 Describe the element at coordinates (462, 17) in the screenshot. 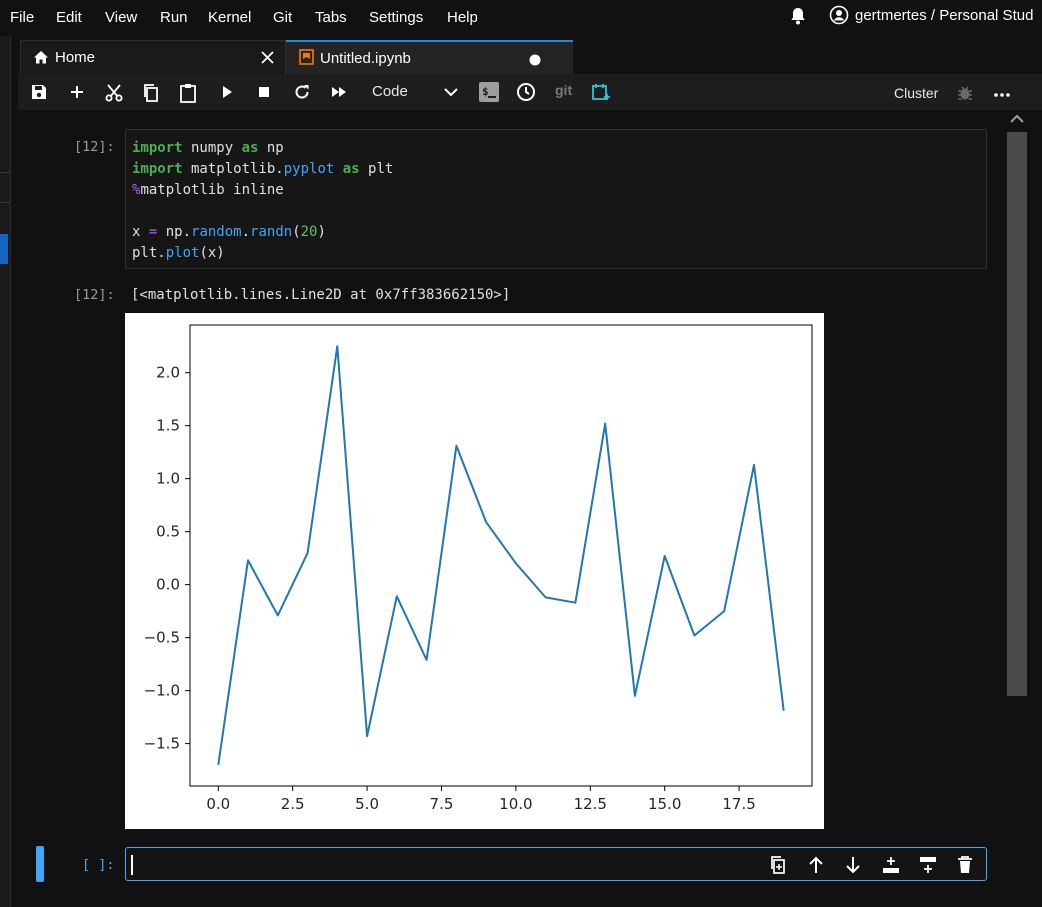

I see `menu-help: Help` at that location.